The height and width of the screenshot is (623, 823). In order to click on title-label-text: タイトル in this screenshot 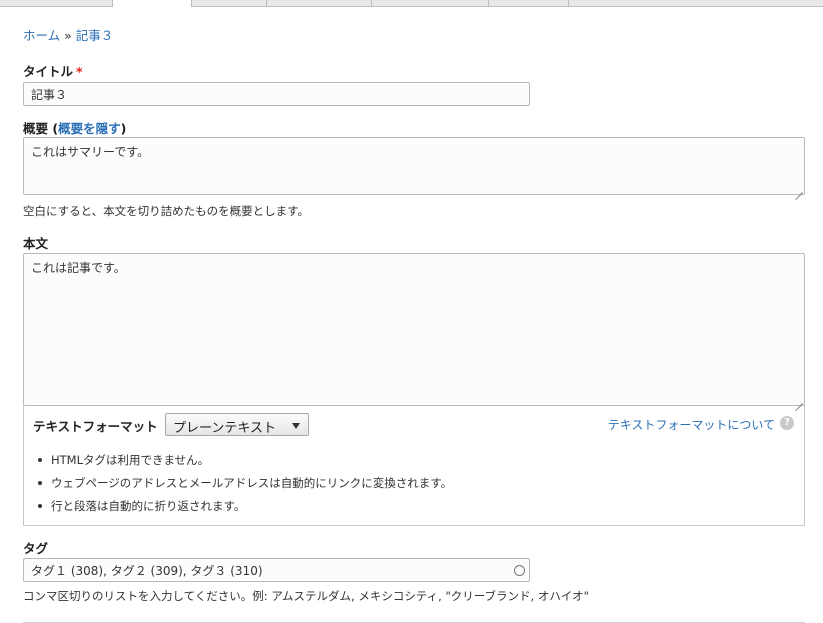, I will do `click(48, 71)`.